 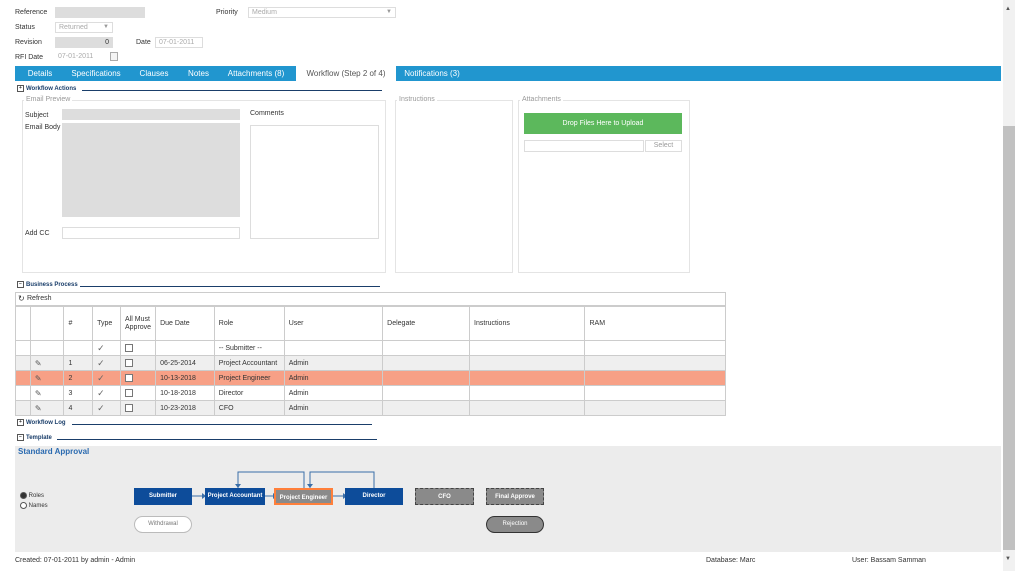 What do you see at coordinates (374, 496) in the screenshot?
I see `flow-node-director: Director` at bounding box center [374, 496].